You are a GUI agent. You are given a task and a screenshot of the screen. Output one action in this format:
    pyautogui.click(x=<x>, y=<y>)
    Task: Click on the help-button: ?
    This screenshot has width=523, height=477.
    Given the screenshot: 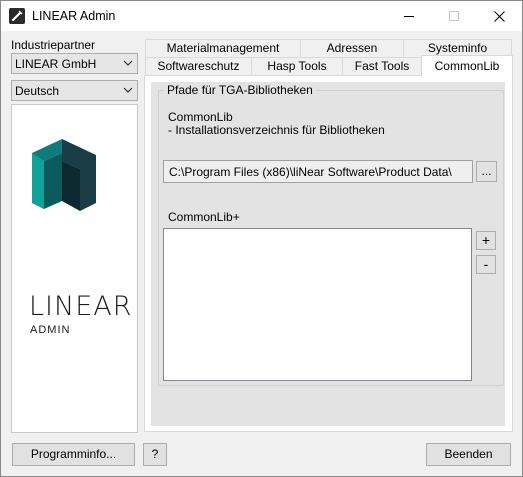 What is the action you would take?
    pyautogui.click(x=155, y=454)
    